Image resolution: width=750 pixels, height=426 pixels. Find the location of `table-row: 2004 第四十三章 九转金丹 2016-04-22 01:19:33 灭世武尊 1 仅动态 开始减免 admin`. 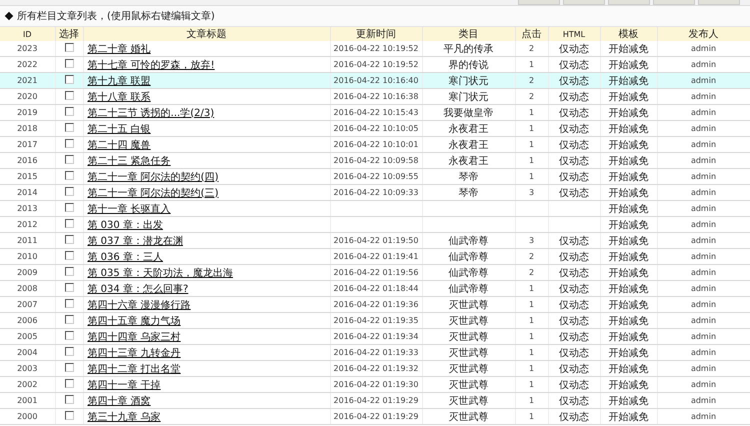

table-row: 2004 第四十三章 九转金丹 2016-04-22 01:19:33 灭世武尊 1 仅动态 开始减免 admin is located at coordinates (375, 352).